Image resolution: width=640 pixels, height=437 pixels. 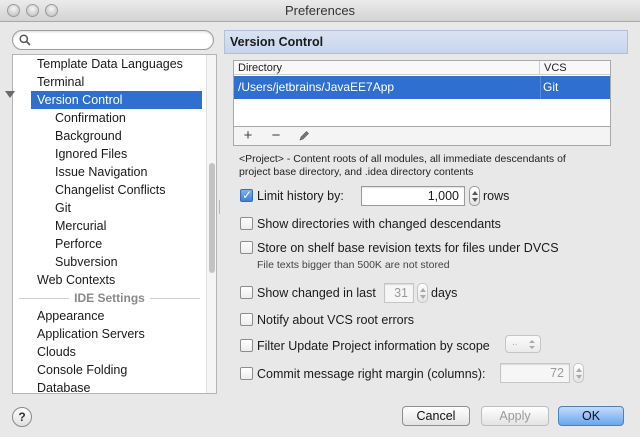 What do you see at coordinates (515, 416) in the screenshot?
I see `apply-button: Apply` at bounding box center [515, 416].